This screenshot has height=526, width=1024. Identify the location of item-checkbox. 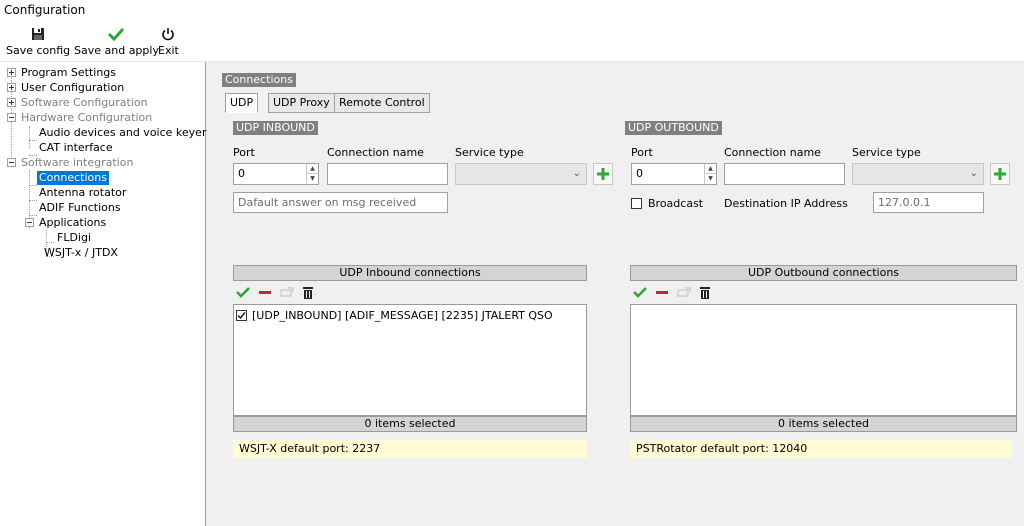
(241, 315).